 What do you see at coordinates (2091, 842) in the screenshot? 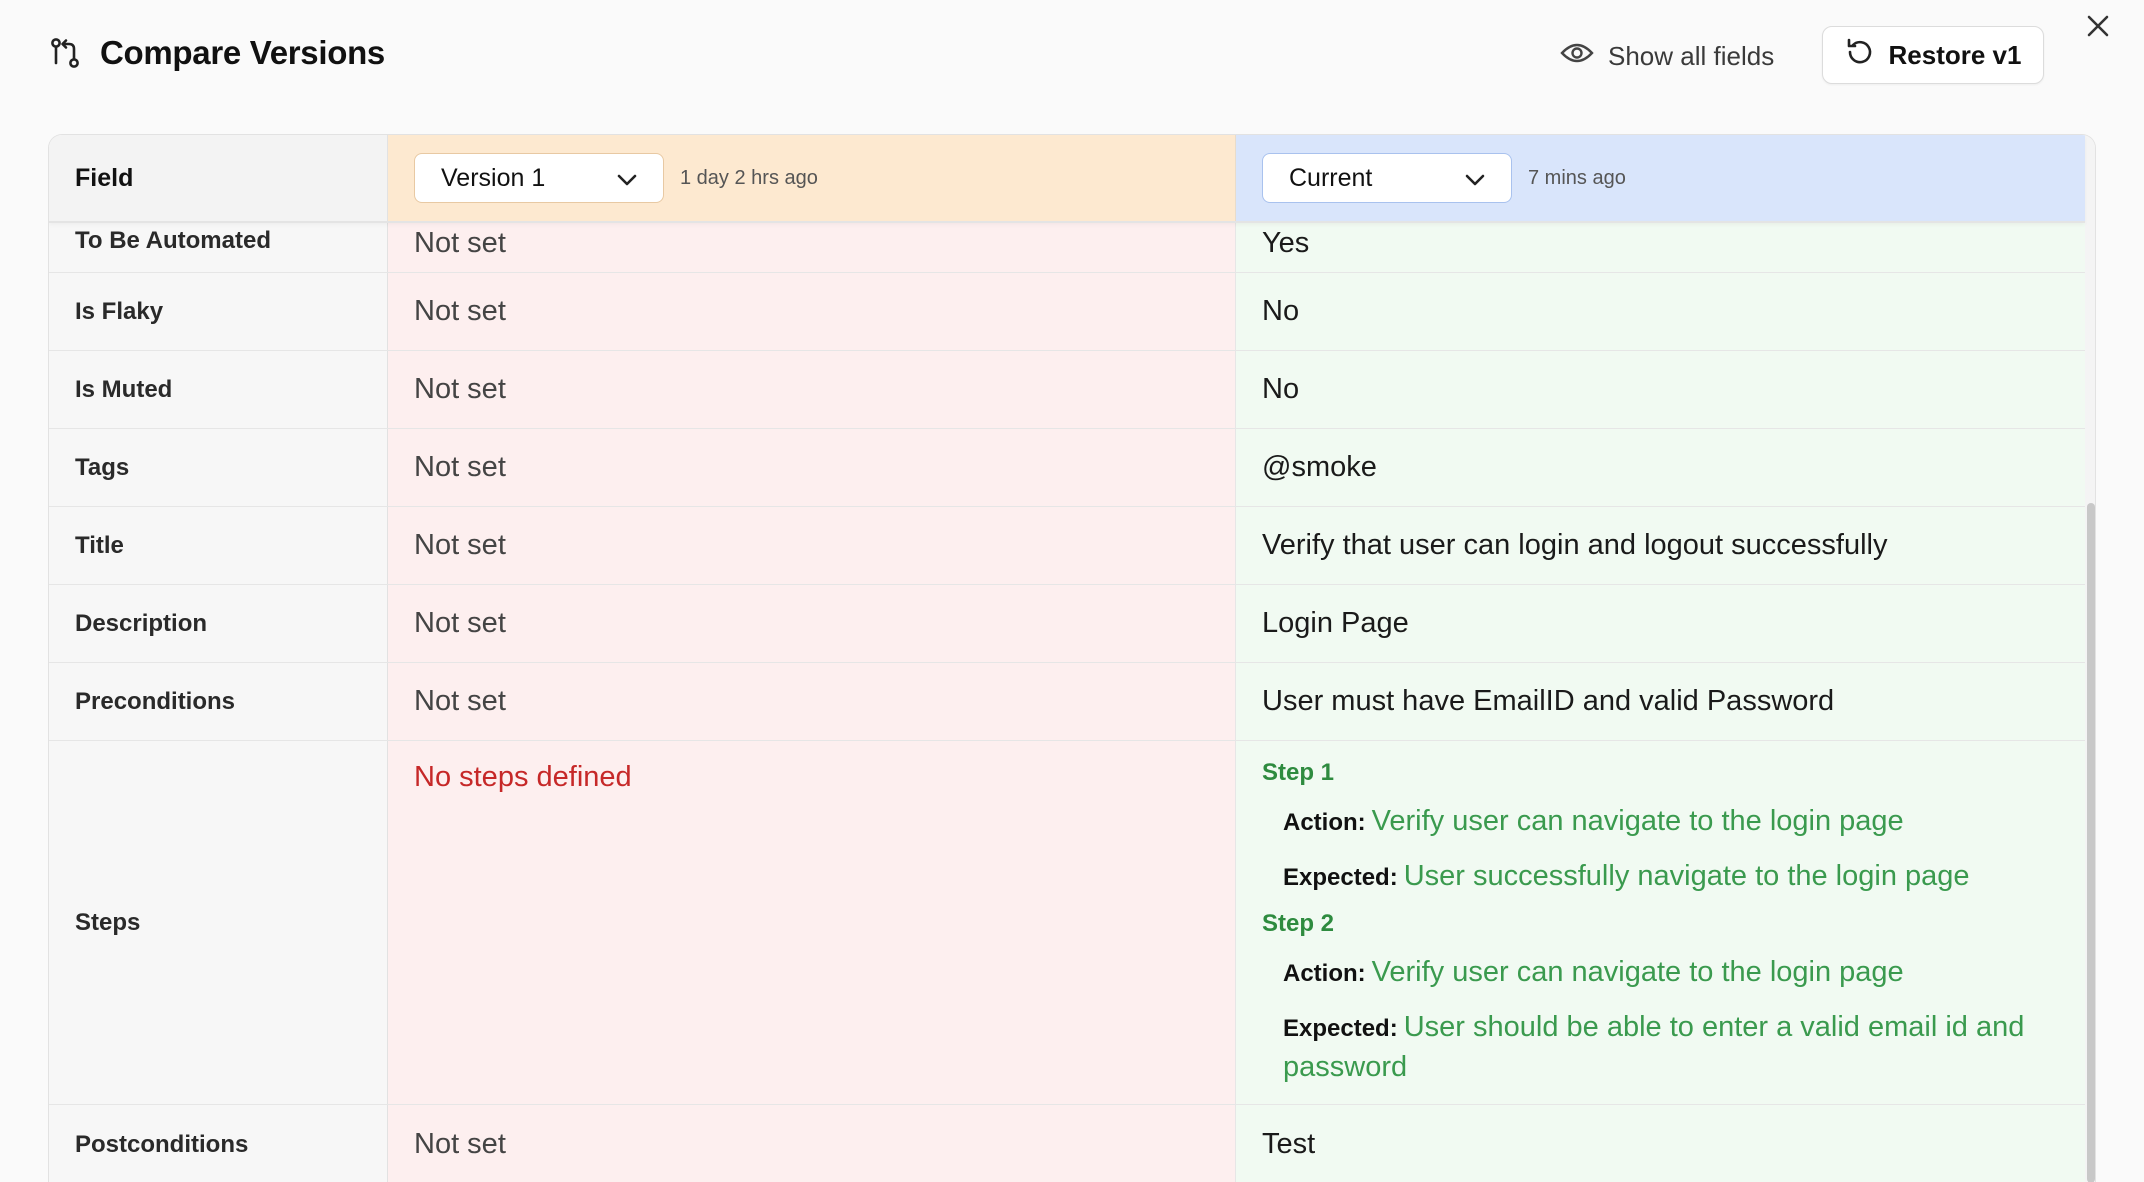
I see `scrollbar-thumb` at bounding box center [2091, 842].